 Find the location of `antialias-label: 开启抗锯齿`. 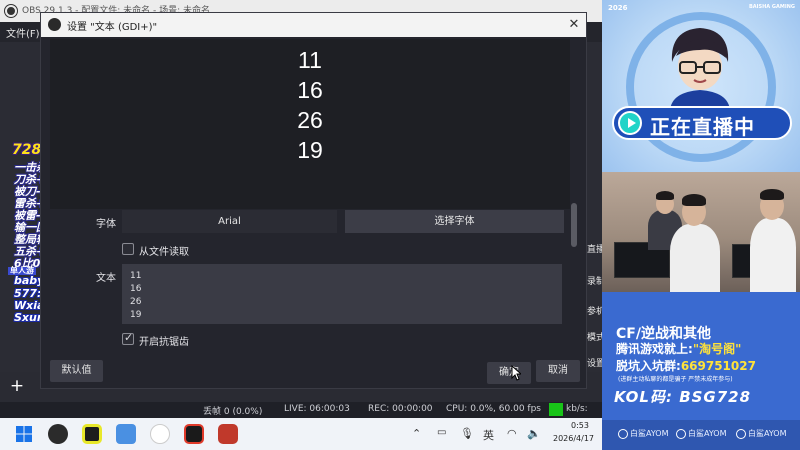

antialias-label: 开启抗锯齿 is located at coordinates (164, 342).